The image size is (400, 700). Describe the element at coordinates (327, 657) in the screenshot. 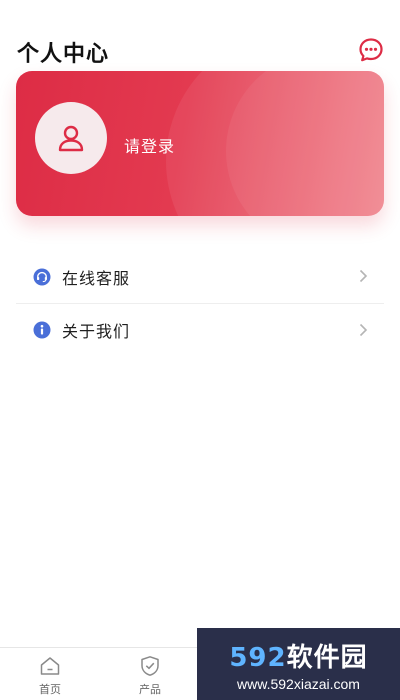

I see `watermark-brand: 软件园` at that location.